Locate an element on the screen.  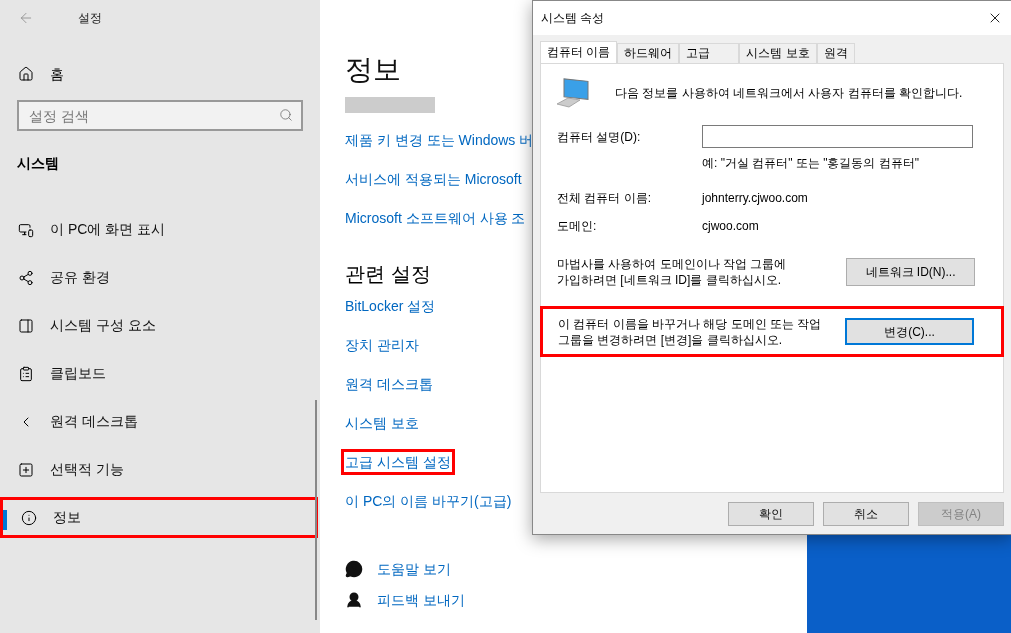
link: 고급 시스템 설정 is located at coordinates (398, 462).